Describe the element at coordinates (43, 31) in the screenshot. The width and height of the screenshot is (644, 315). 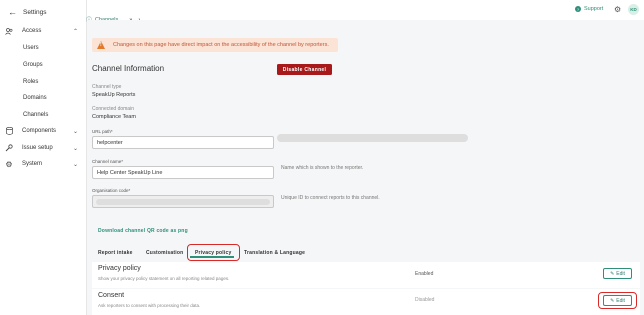
I see `sidebar-section-access: Access ⌃` at that location.